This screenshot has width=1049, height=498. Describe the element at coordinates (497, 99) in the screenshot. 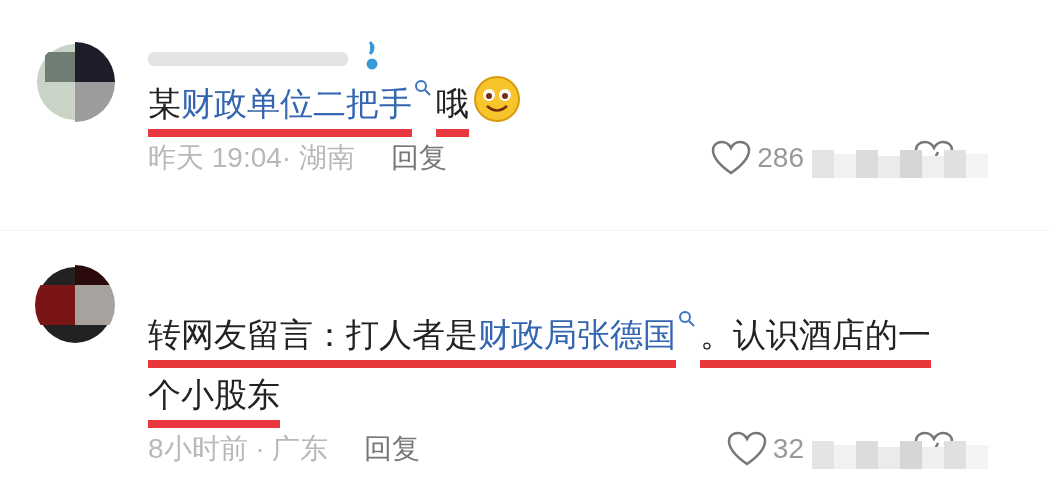

I see `smiley-emoji-icon` at that location.